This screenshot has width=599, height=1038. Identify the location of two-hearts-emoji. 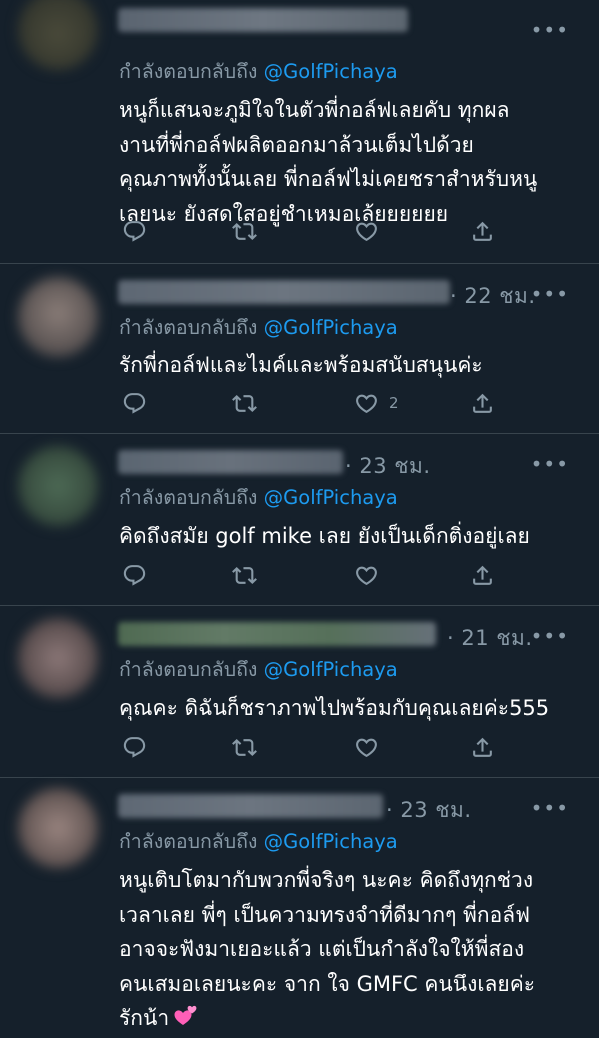
(185, 1015).